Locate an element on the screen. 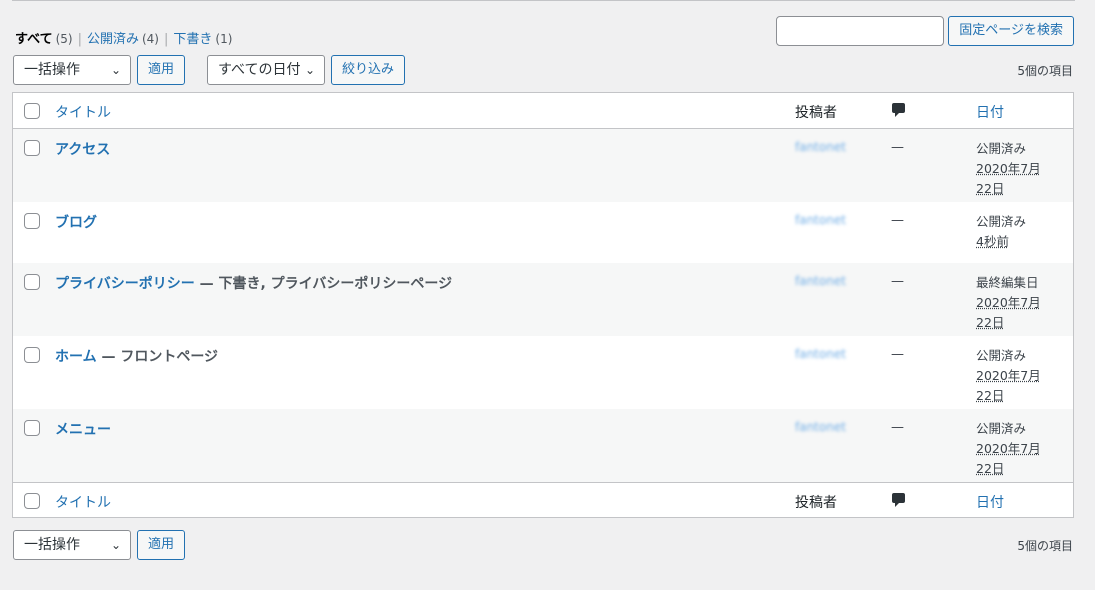  row-title-cell: ホーム — フロントページ is located at coordinates (136, 356).